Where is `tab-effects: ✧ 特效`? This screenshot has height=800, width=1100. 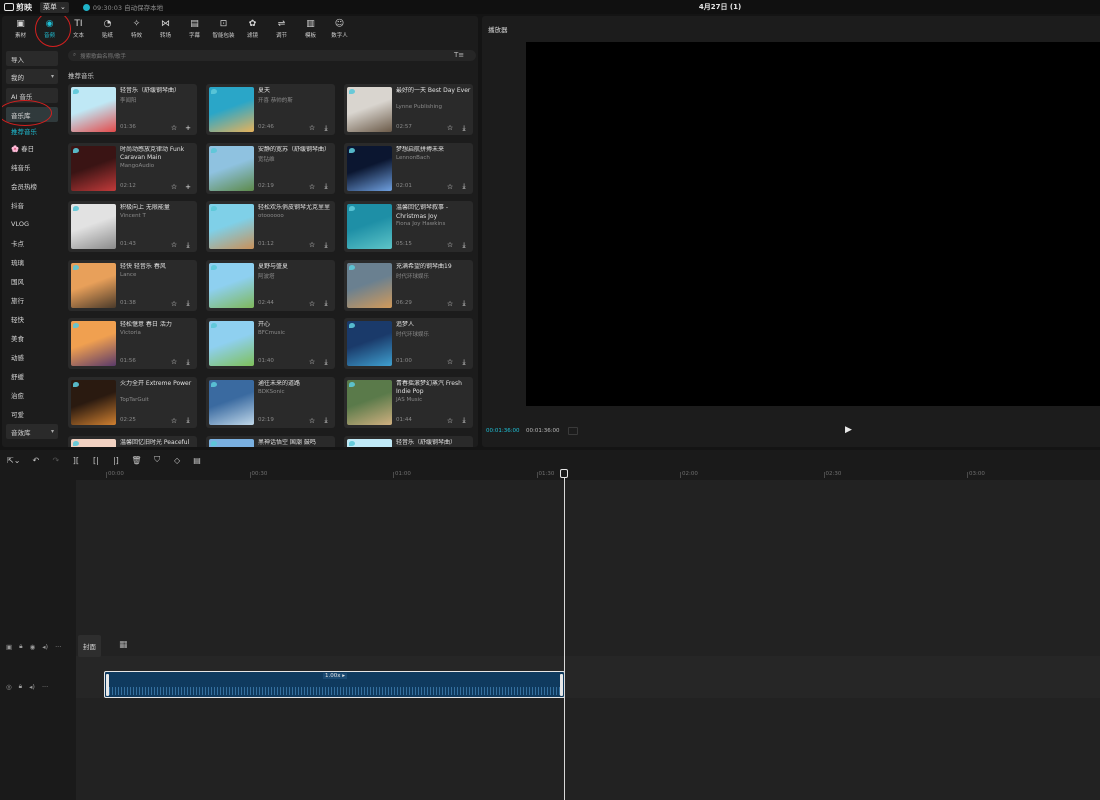
tab-effects: ✧ 特效 is located at coordinates (136, 29).